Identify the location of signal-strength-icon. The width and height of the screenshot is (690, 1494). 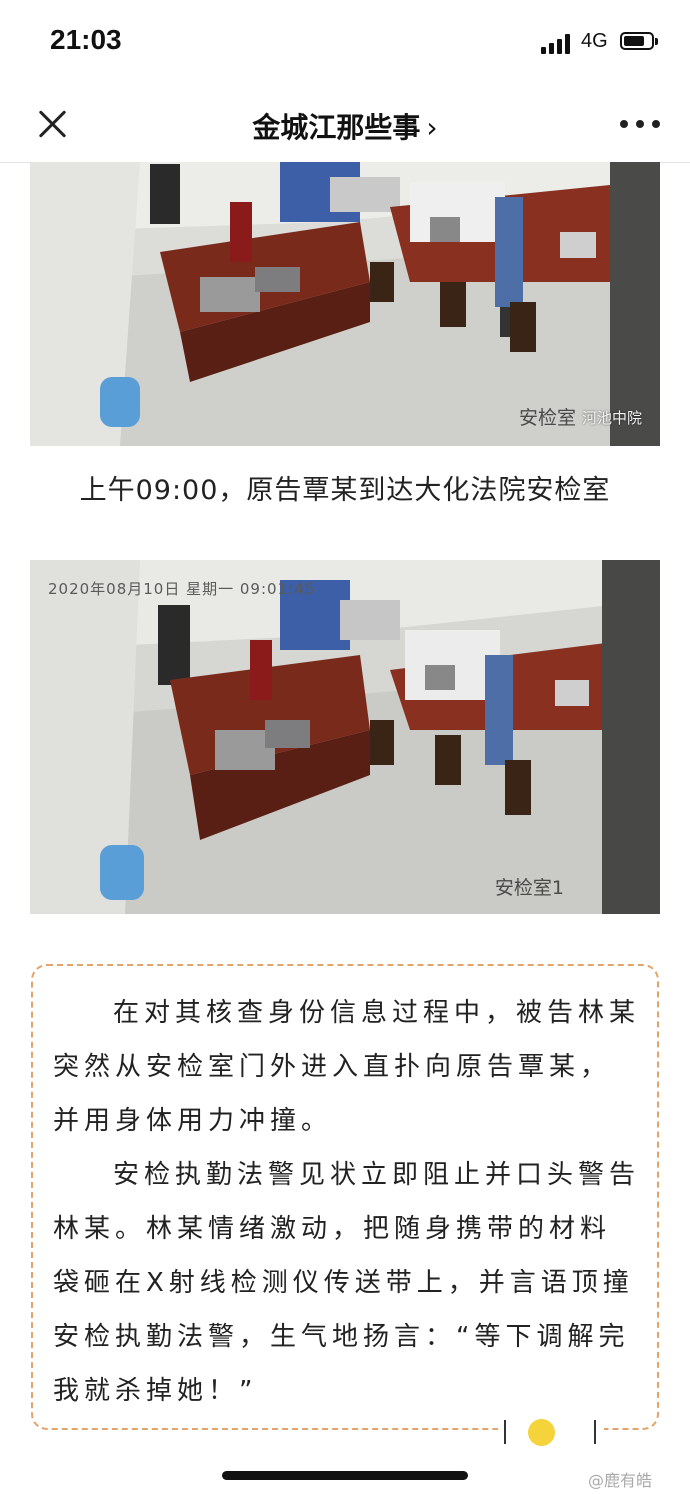
(557, 44).